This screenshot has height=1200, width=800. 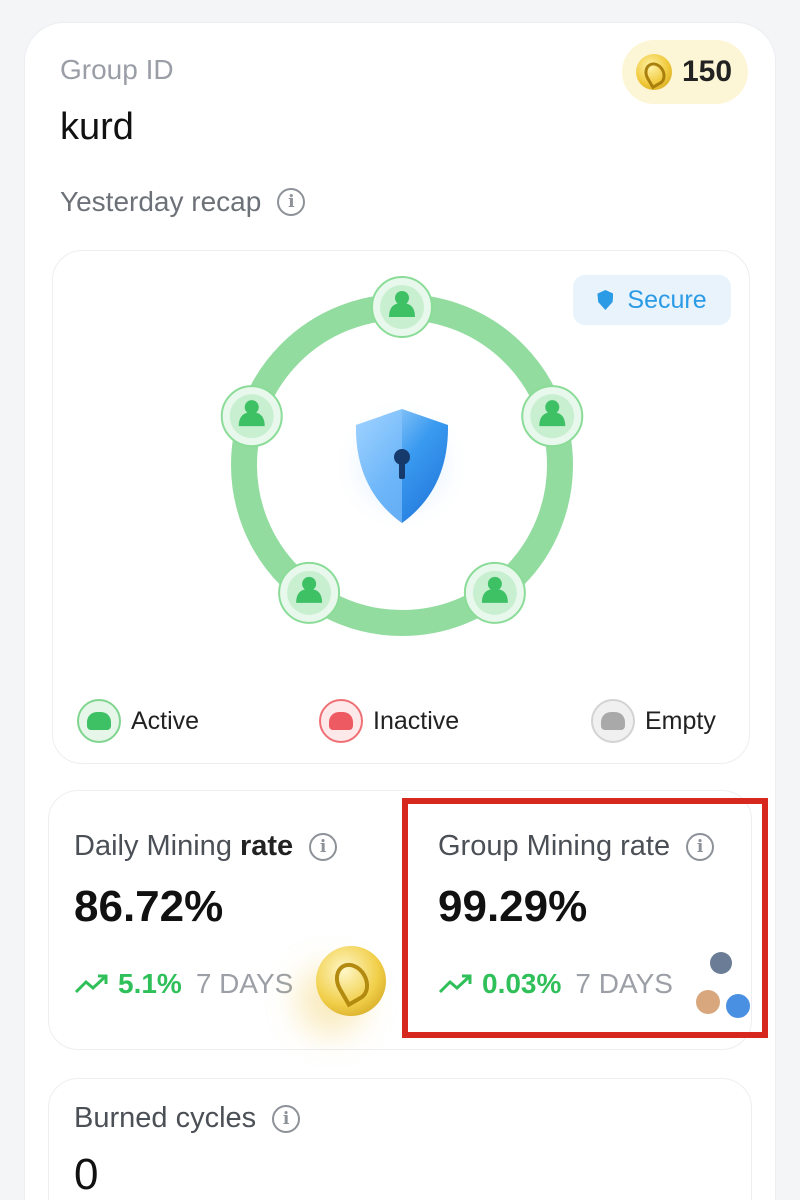 What do you see at coordinates (153, 846) in the screenshot?
I see `daily-mining-label-text: Daily Mining` at bounding box center [153, 846].